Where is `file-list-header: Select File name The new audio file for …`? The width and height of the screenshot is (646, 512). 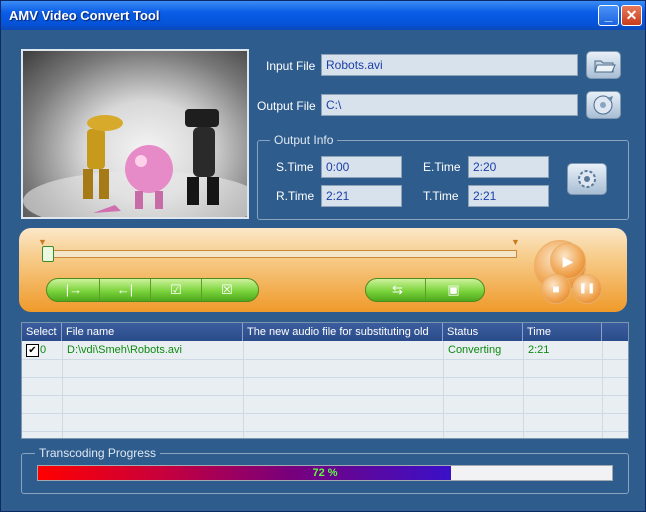
file-list-header: Select File name The new audio file for … is located at coordinates (325, 332).